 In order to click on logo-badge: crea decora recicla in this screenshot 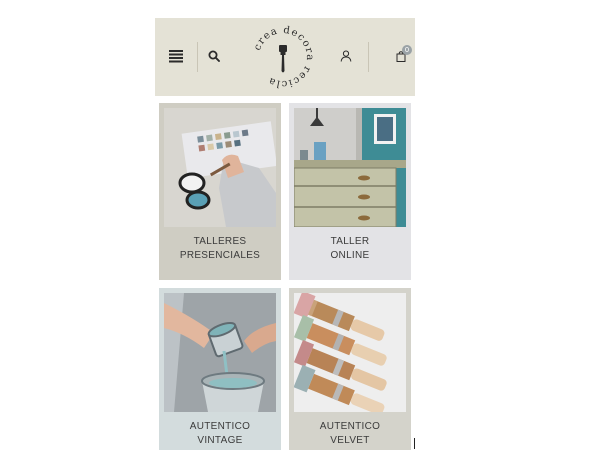, I will do `click(283, 57)`.